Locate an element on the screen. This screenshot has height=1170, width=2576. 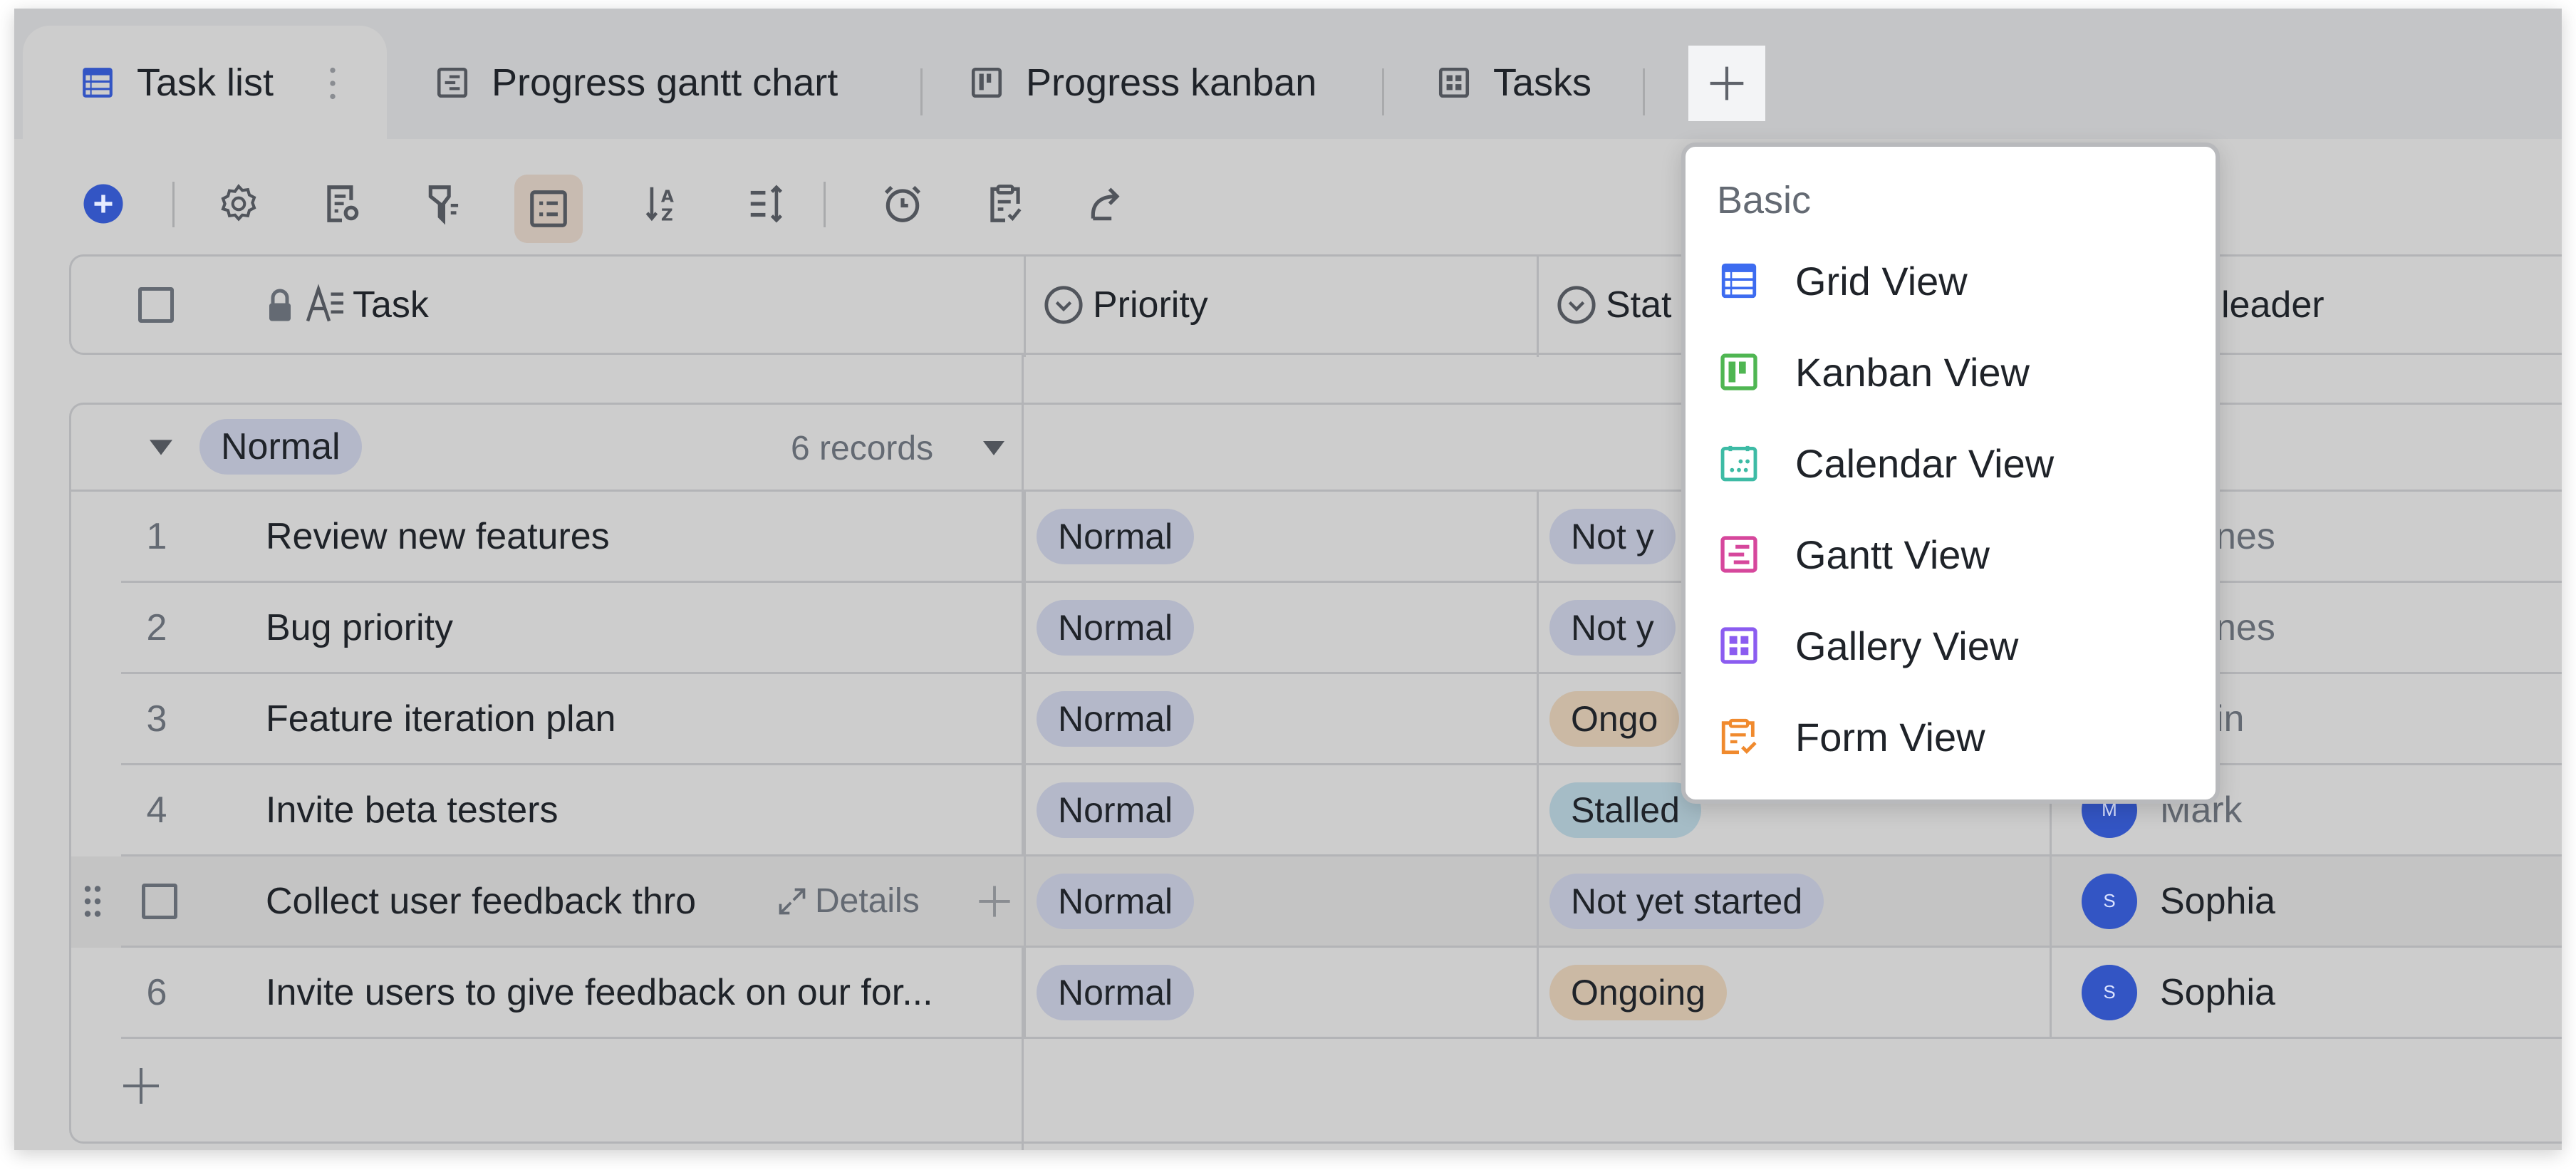
more-vertical-icon is located at coordinates (332, 83).